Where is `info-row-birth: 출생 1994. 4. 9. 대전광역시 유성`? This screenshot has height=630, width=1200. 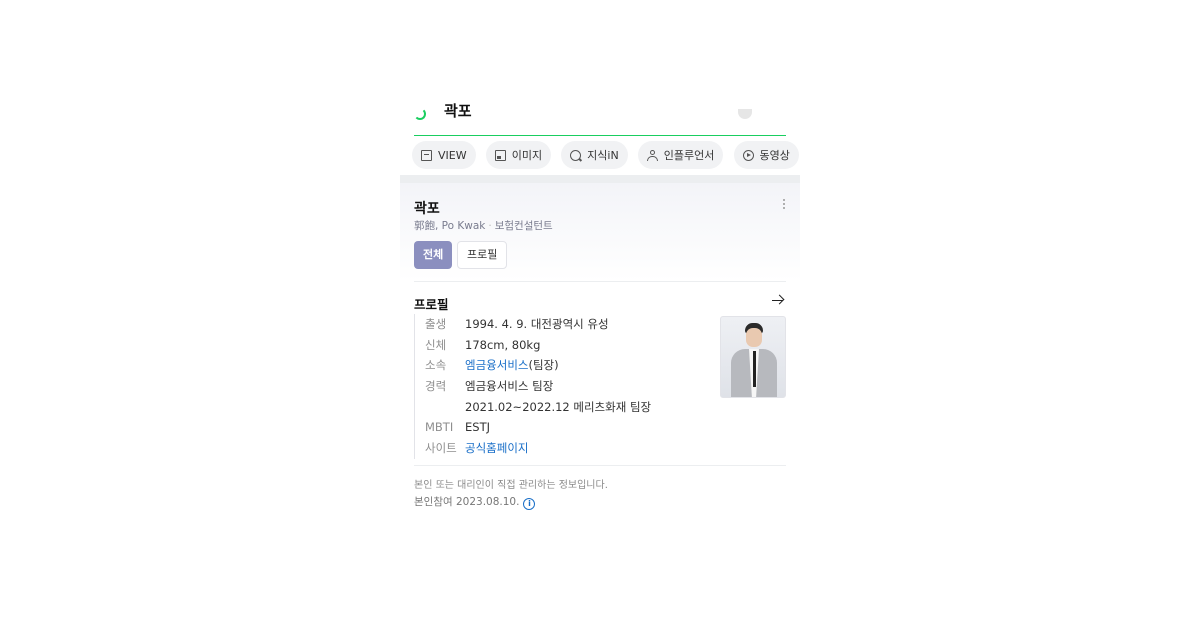 info-row-birth: 출생 1994. 4. 9. 대전광역시 유성 is located at coordinates (517, 324).